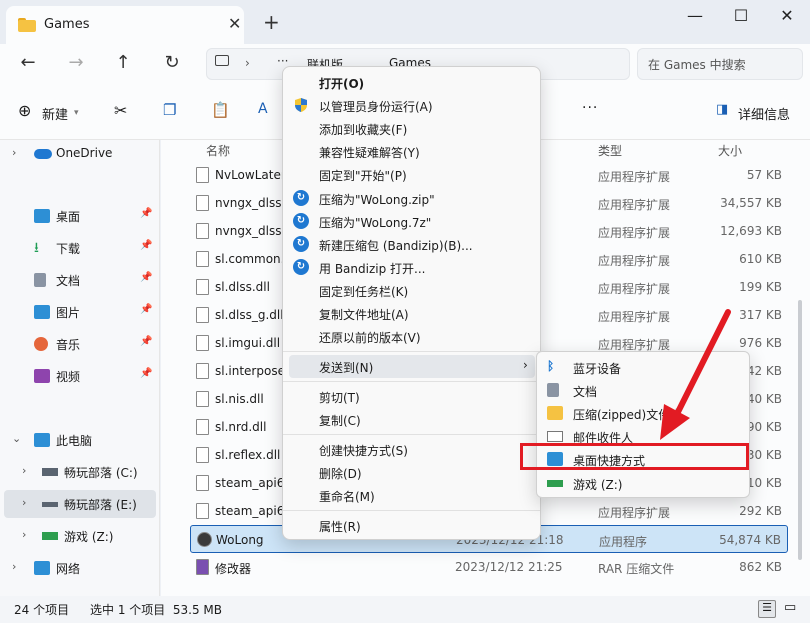 Image resolution: width=810 pixels, height=623 pixels. What do you see at coordinates (412, 174) in the screenshot?
I see `menu-item-pin-start: 固定到"开始"(P)` at bounding box center [412, 174].